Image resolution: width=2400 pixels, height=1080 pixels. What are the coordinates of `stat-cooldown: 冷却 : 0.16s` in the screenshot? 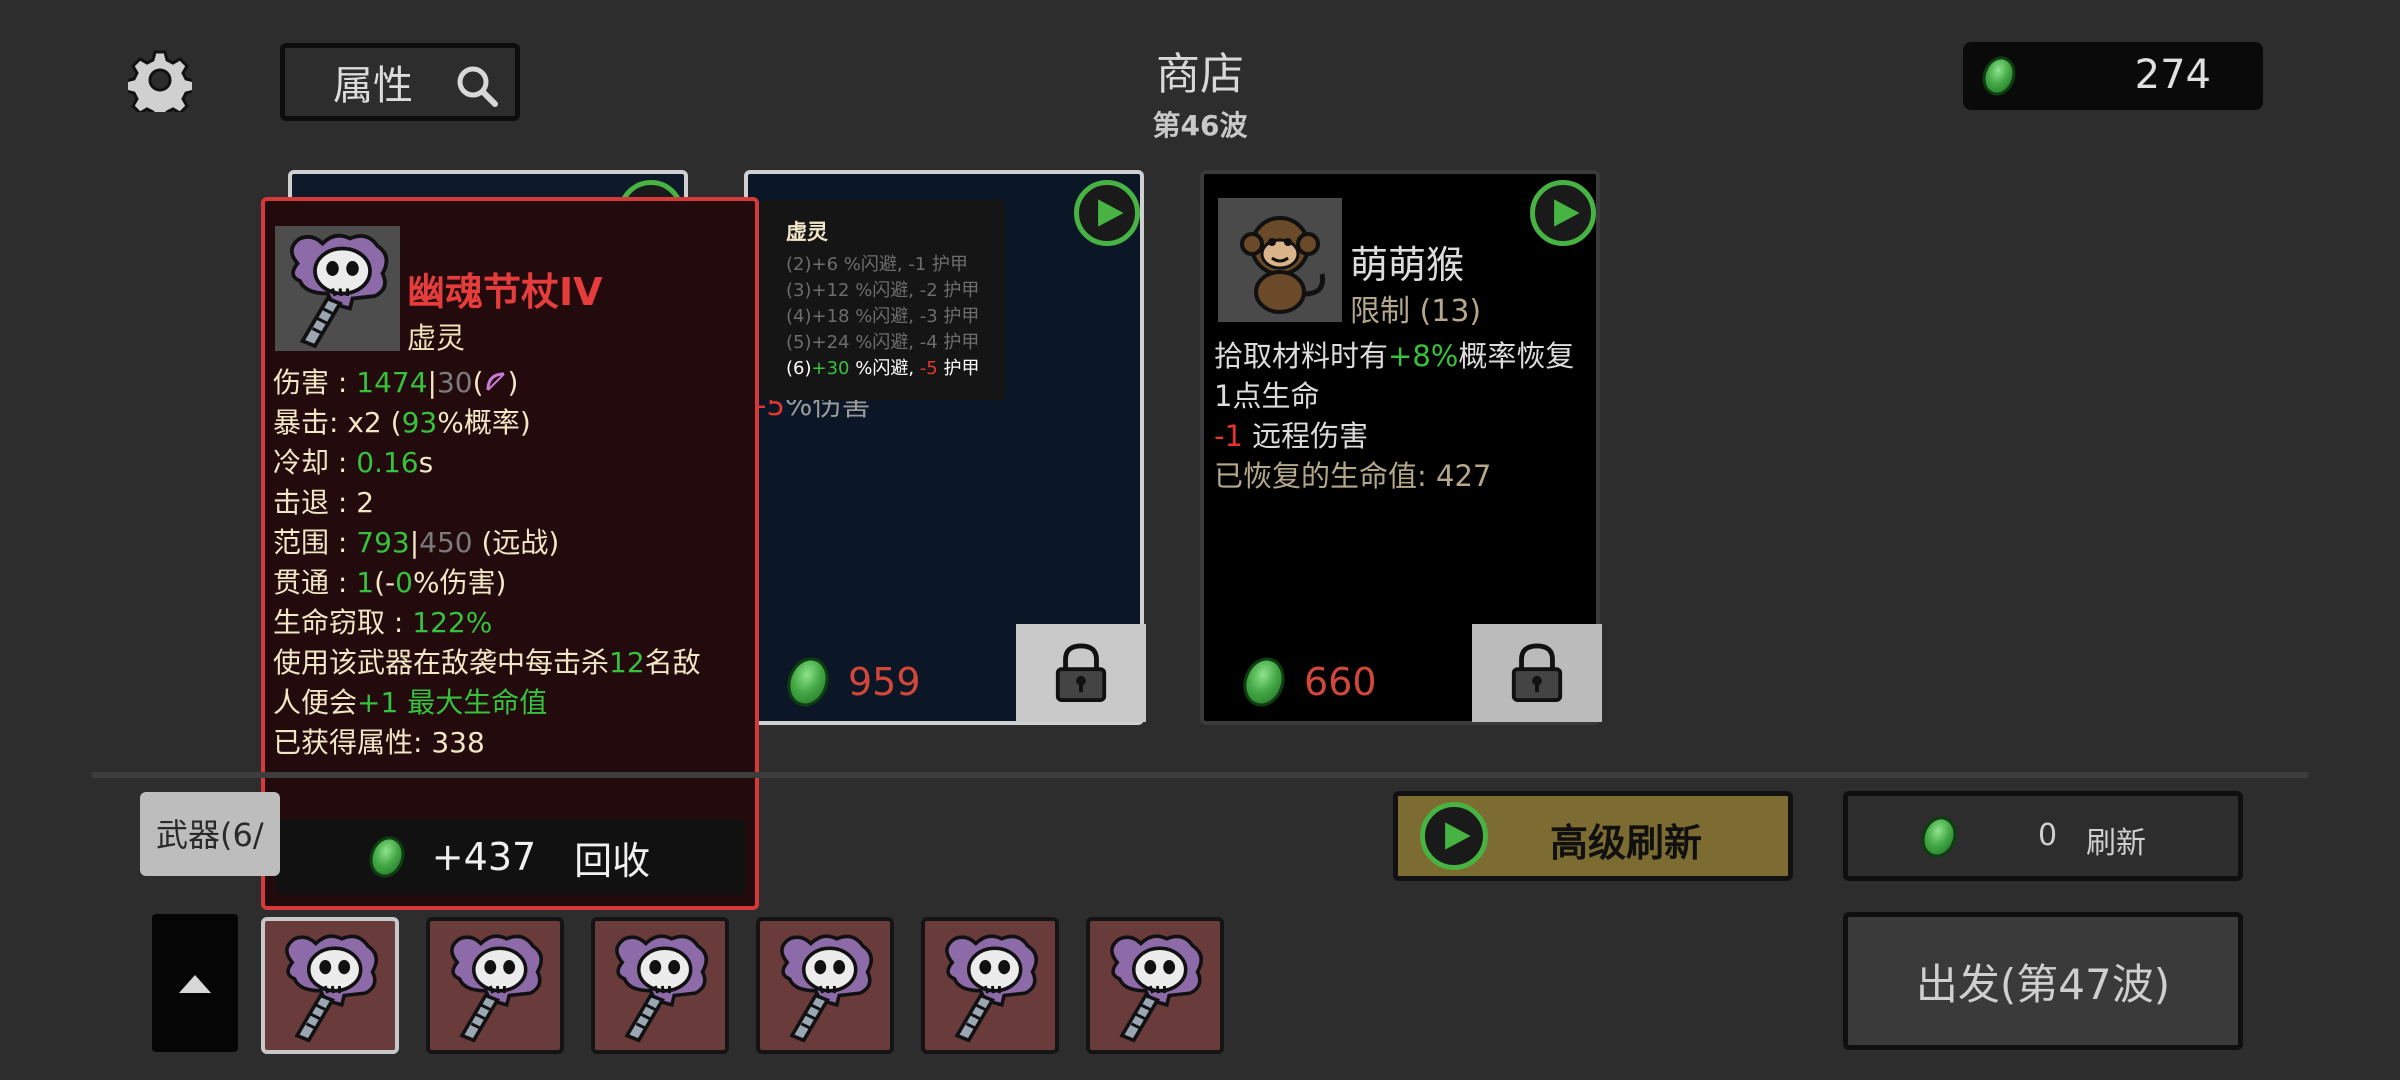 It's located at (353, 462).